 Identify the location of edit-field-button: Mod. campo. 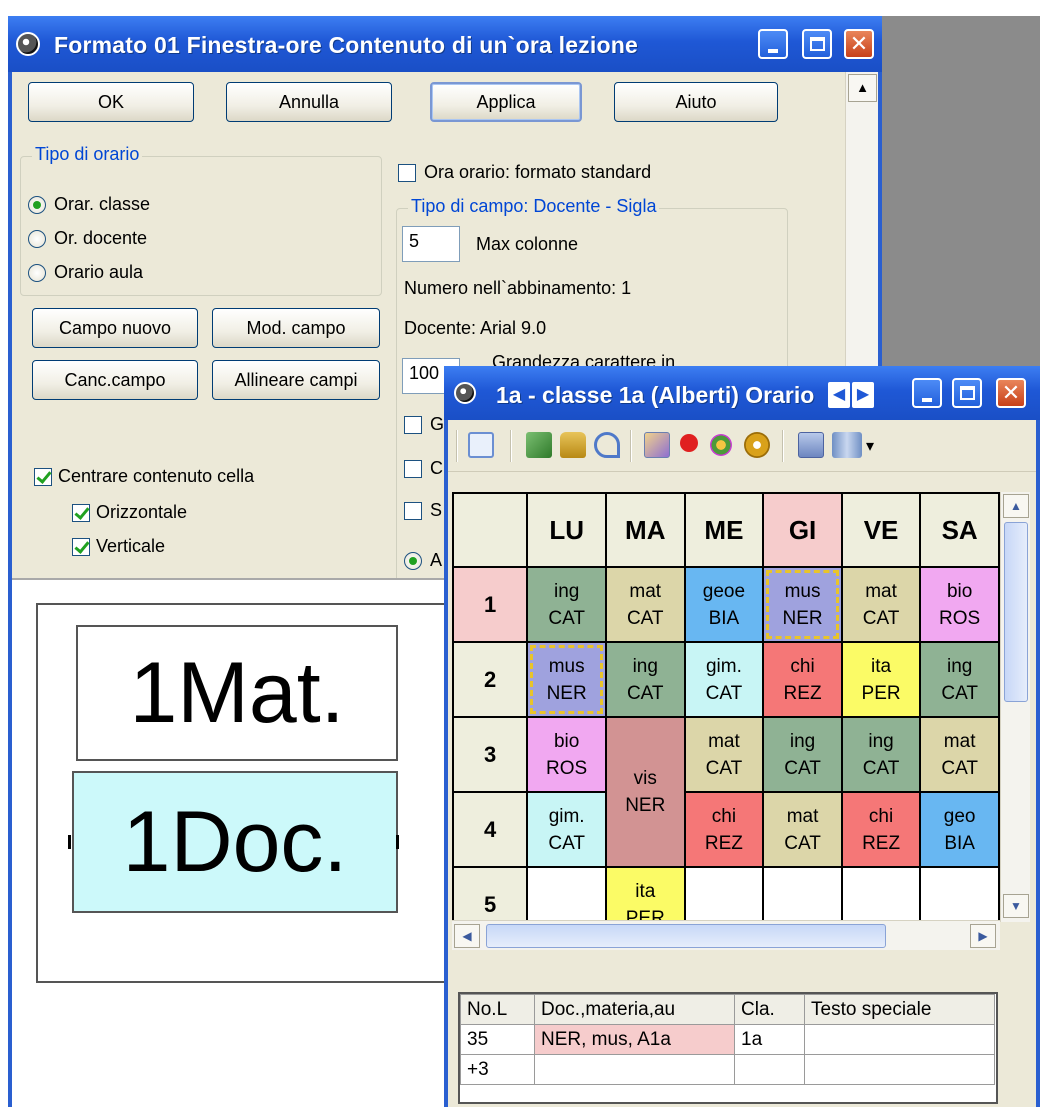
(296, 328).